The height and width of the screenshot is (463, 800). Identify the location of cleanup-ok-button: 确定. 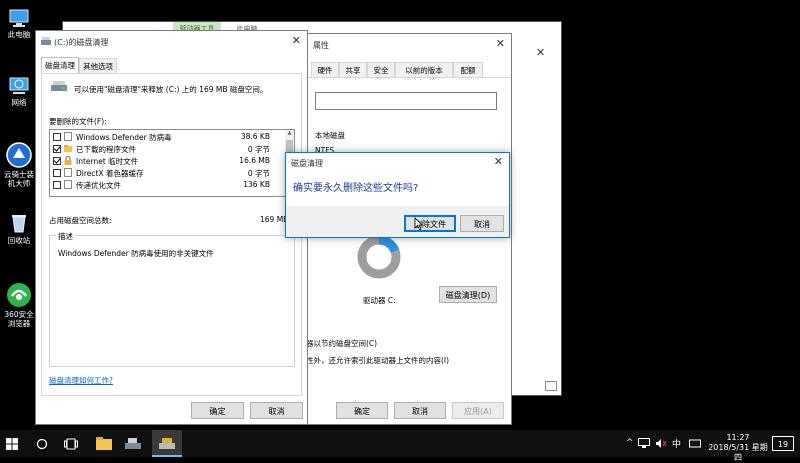
(217, 410).